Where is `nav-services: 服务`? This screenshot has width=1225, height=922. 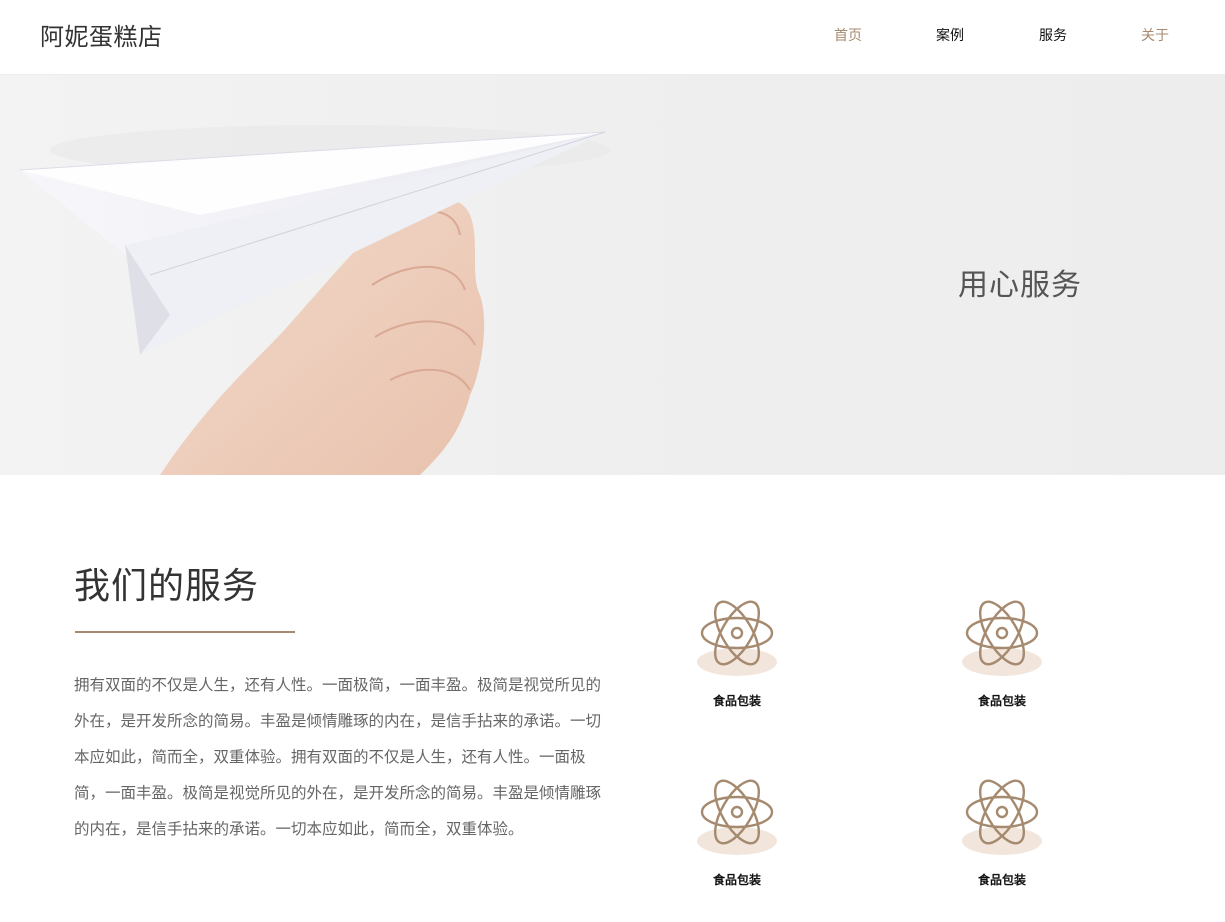 nav-services: 服务 is located at coordinates (1053, 35).